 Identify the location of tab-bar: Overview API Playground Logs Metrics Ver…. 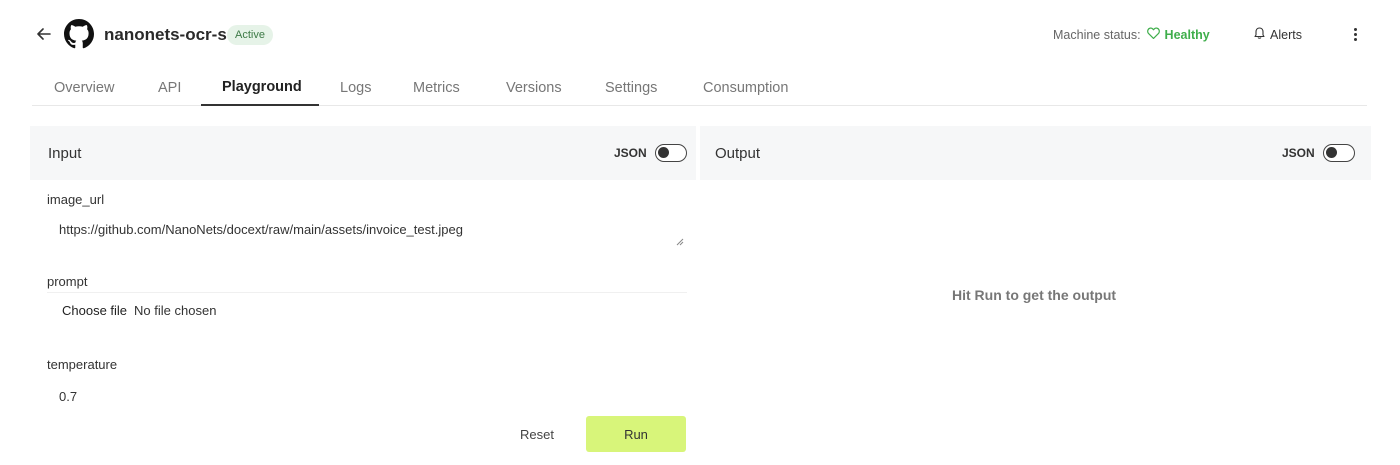
(699, 89).